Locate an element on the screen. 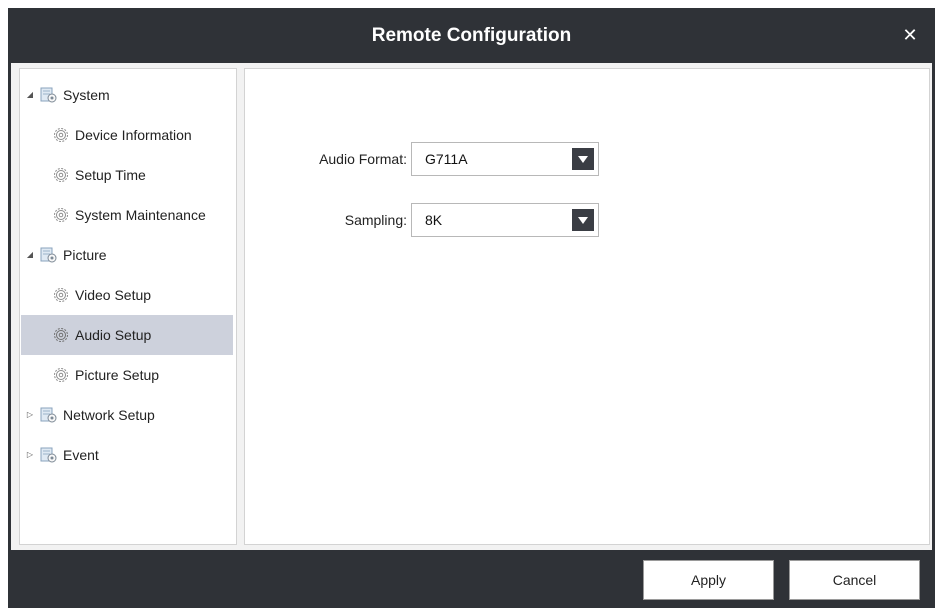 The height and width of the screenshot is (608, 935). tree-item-label: Device Information is located at coordinates (133, 135).